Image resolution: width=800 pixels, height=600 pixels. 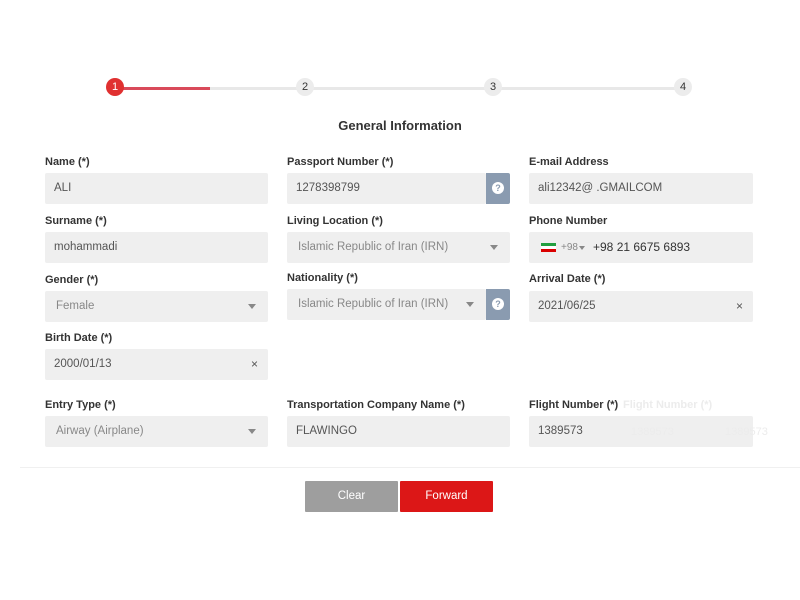 I want to click on step-2: 2, so click(x=305, y=87).